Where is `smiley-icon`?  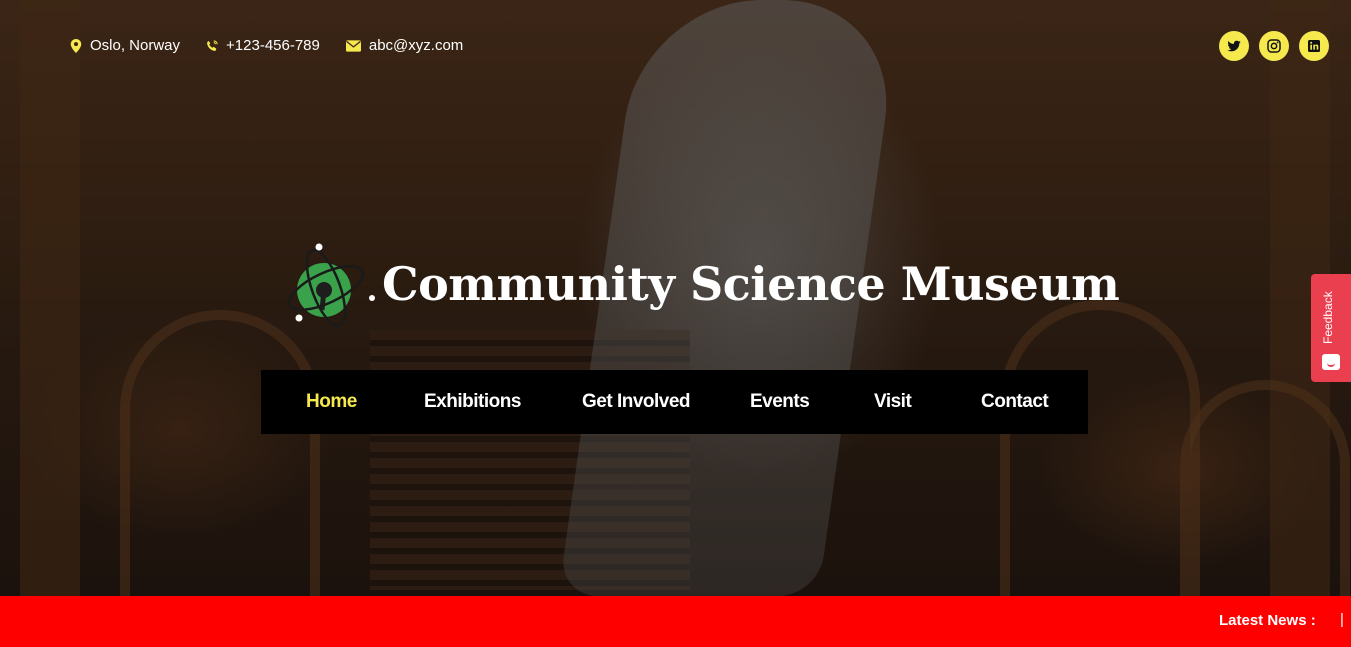
smiley-icon is located at coordinates (1331, 362).